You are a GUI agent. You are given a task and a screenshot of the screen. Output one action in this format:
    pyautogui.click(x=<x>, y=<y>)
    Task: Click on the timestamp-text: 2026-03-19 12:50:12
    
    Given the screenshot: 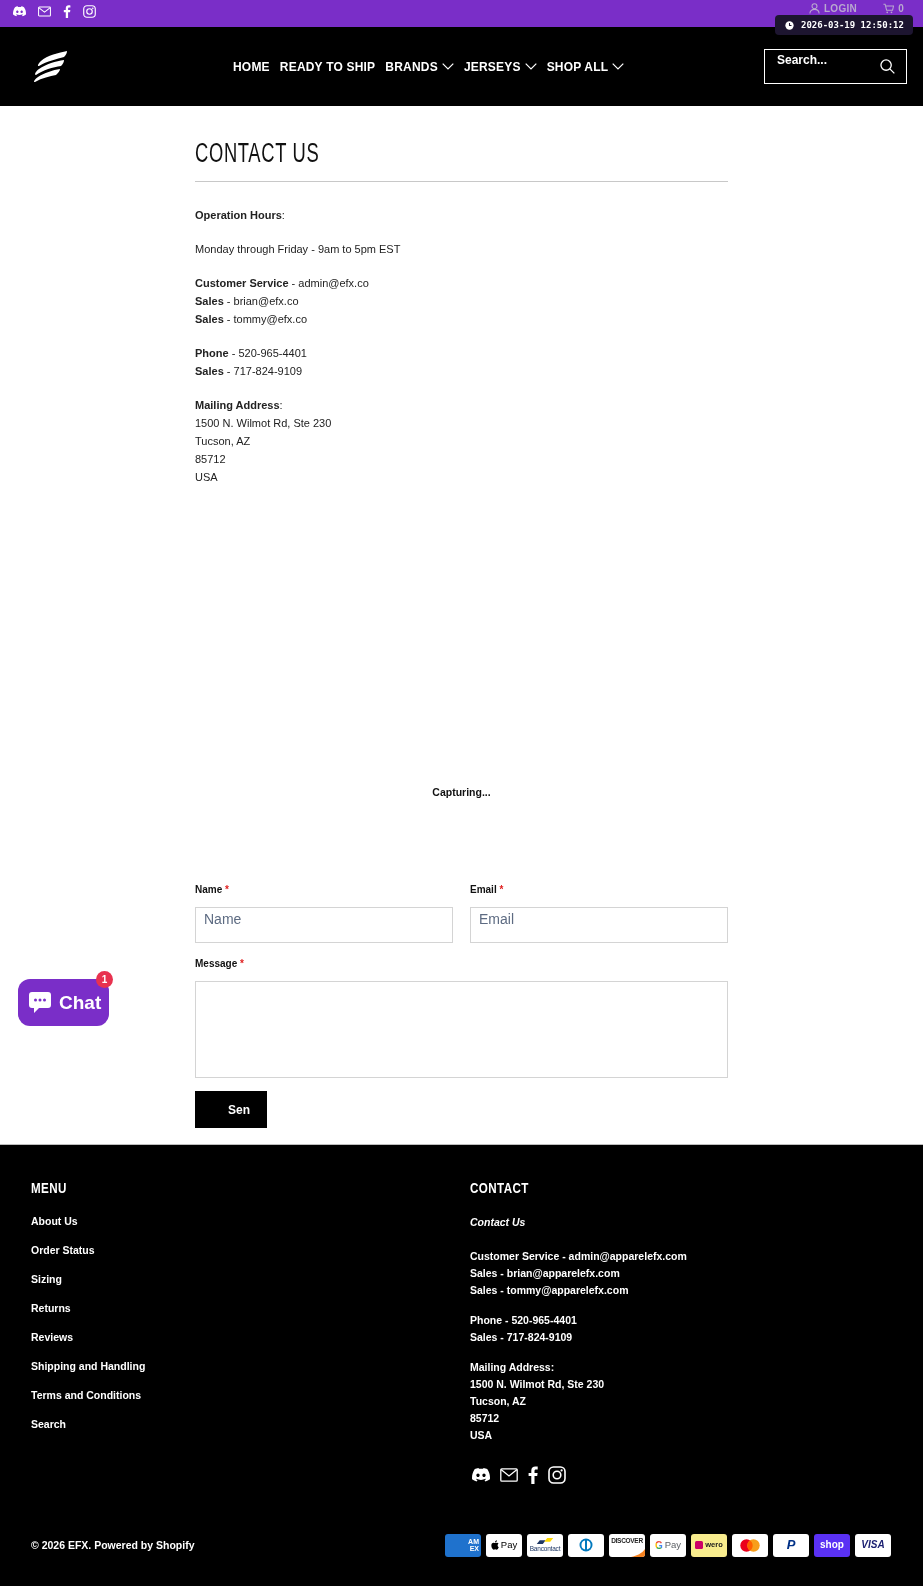 What is the action you would take?
    pyautogui.click(x=852, y=25)
    